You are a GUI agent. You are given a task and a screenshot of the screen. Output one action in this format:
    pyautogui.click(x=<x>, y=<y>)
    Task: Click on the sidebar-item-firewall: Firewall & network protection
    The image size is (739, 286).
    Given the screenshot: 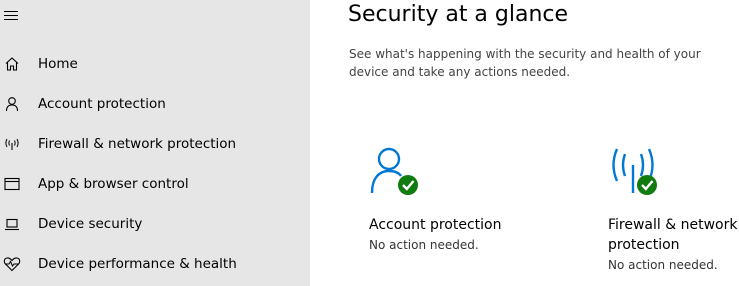 What is the action you would take?
    pyautogui.click(x=155, y=144)
    